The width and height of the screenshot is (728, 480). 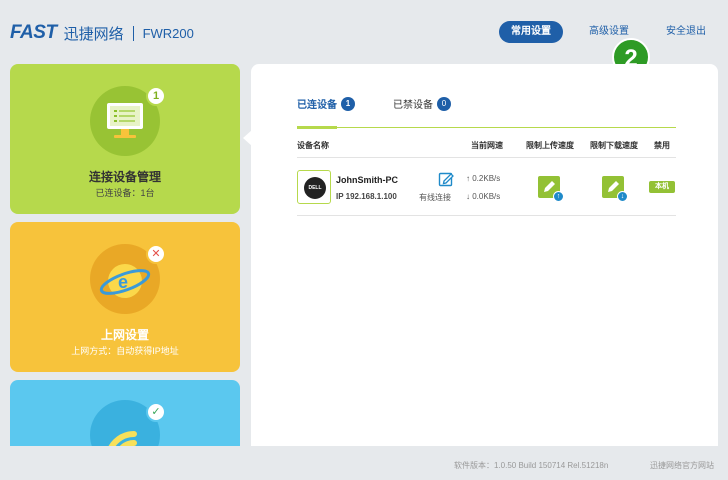 What do you see at coordinates (93, 34) in the screenshot?
I see `logo-chinese-text: 迅捷网络` at bounding box center [93, 34].